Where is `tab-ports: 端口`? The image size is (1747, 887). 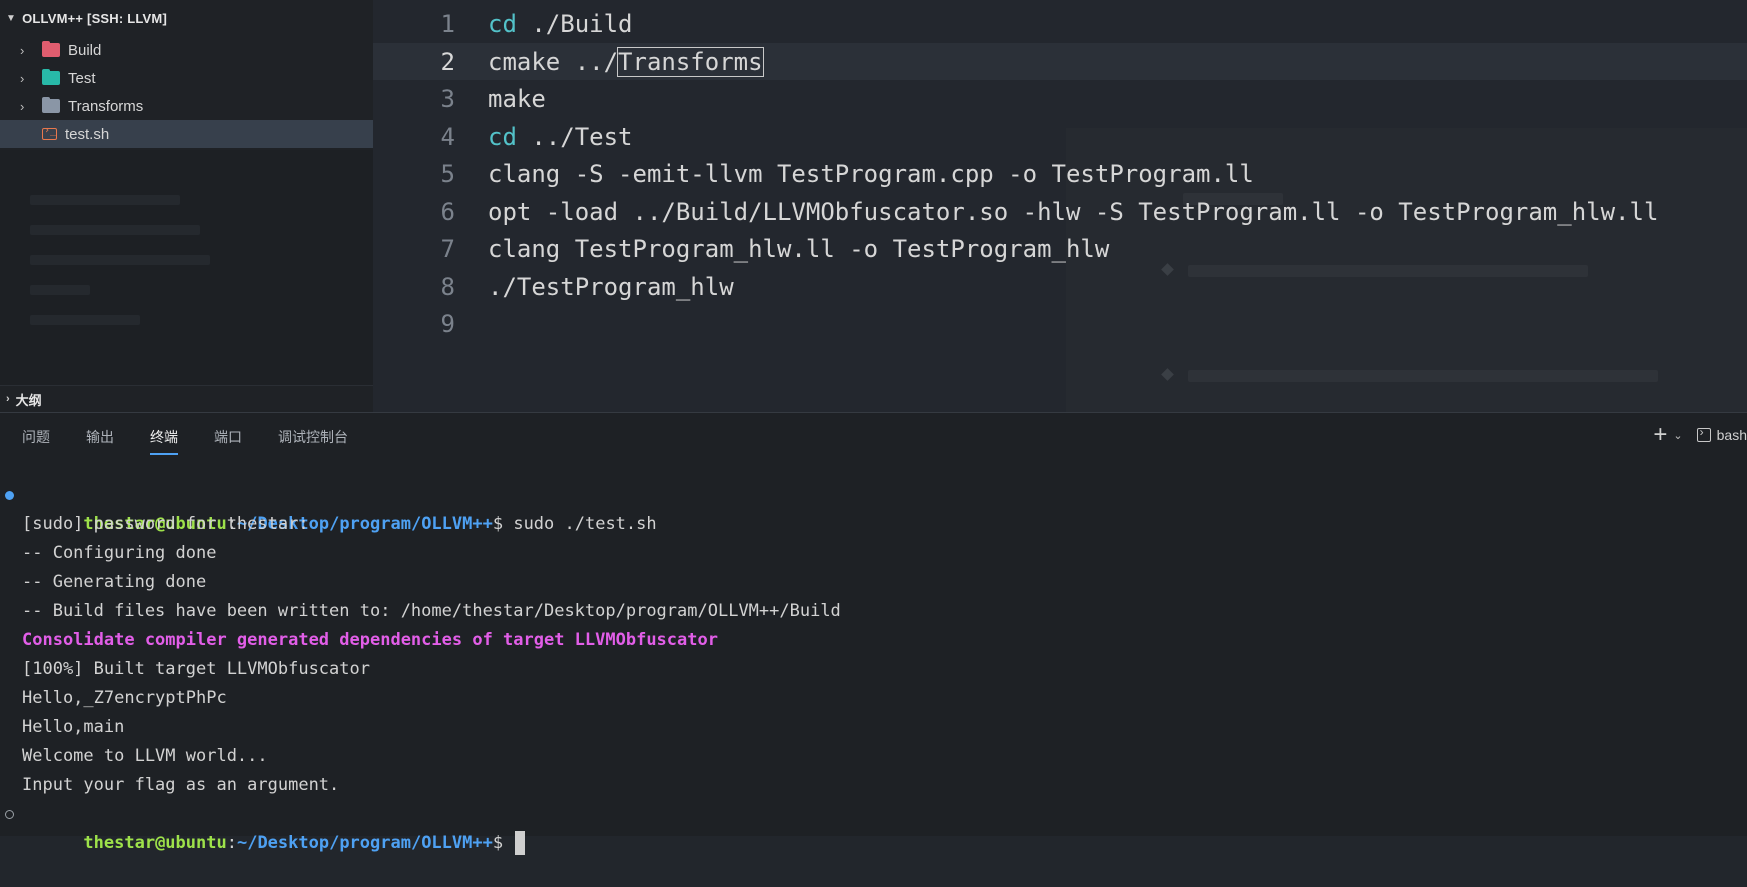 tab-ports: 端口 is located at coordinates (228, 436).